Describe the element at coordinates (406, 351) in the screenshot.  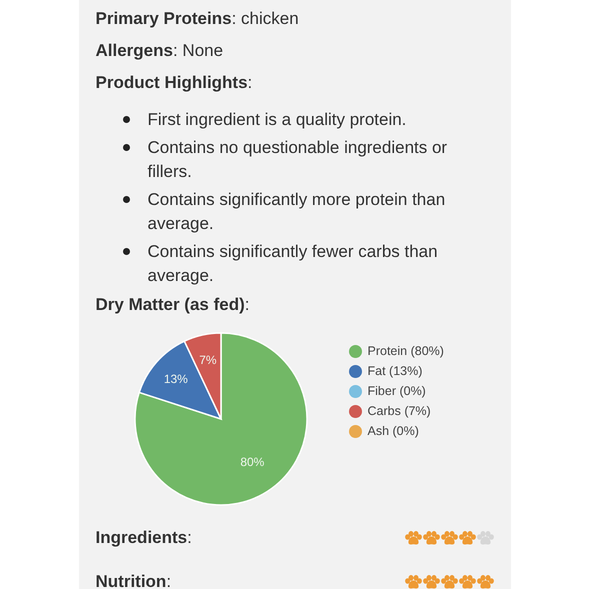
I see `legend-label: Protein (80%)` at that location.